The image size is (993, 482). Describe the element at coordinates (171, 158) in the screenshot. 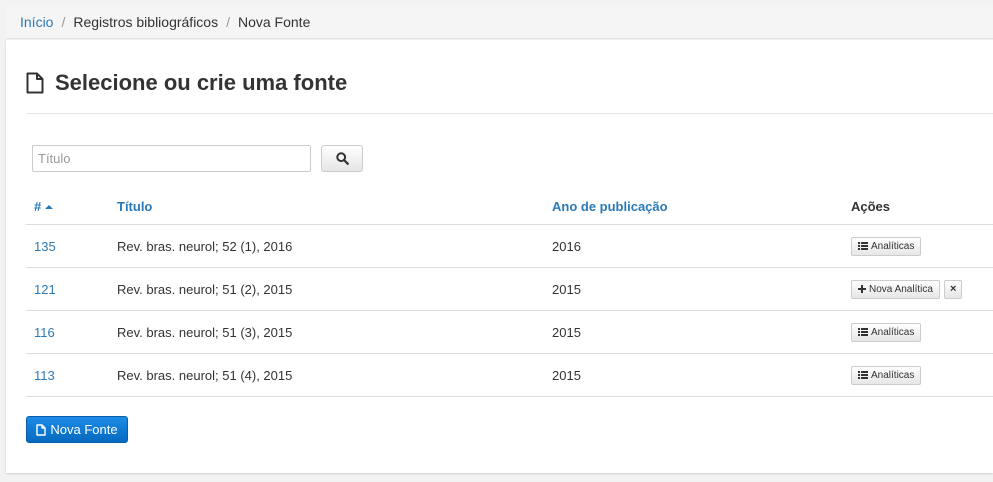

I see `search-input` at that location.